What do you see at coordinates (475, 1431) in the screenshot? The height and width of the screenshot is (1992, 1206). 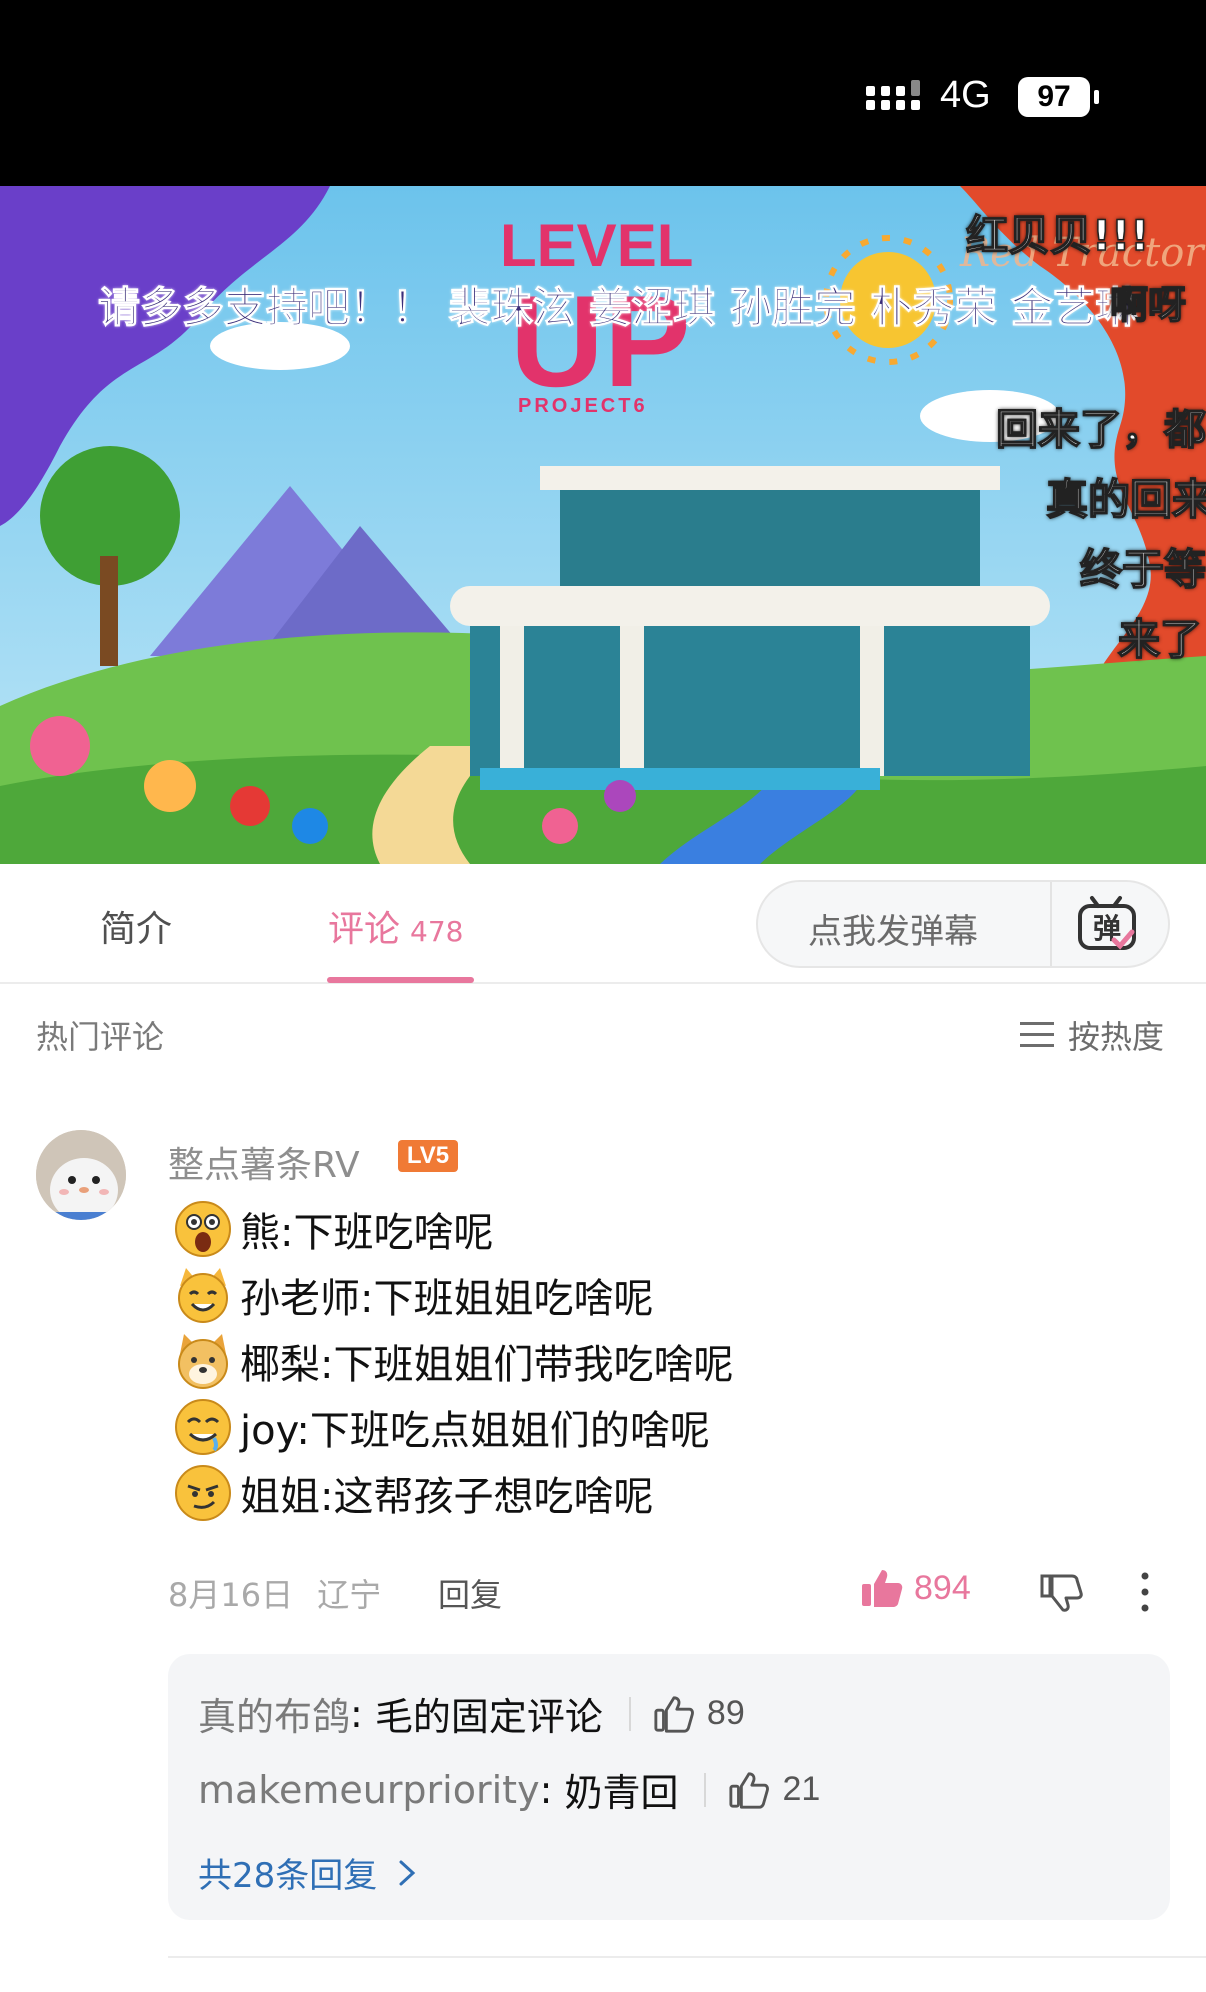 I see `comment-line-text: joy:下班吃点姐姐们的啥呢` at bounding box center [475, 1431].